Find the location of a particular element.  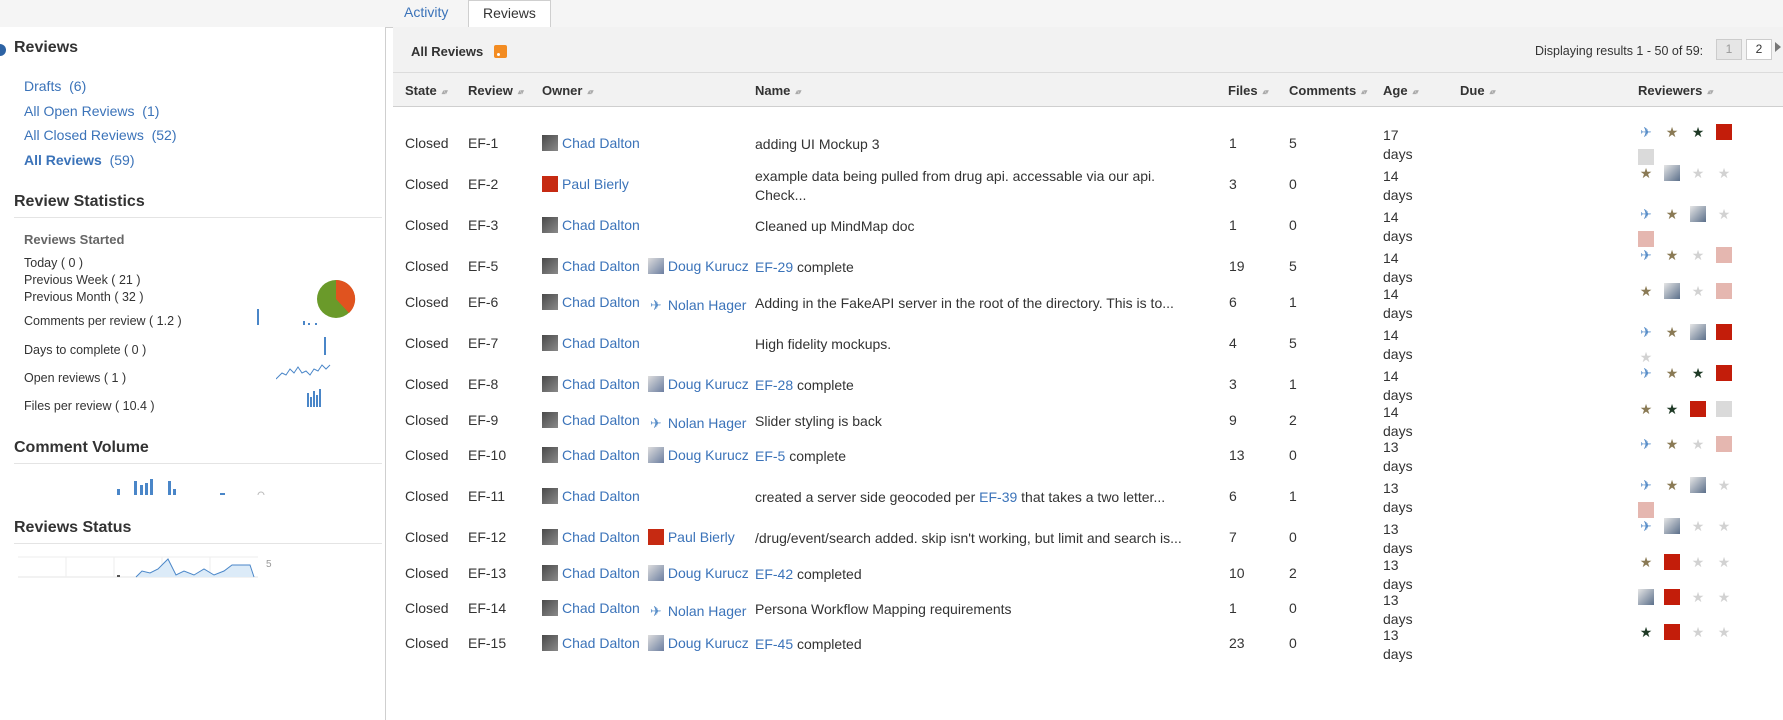

linked-issue: EF-28 is located at coordinates (774, 385).